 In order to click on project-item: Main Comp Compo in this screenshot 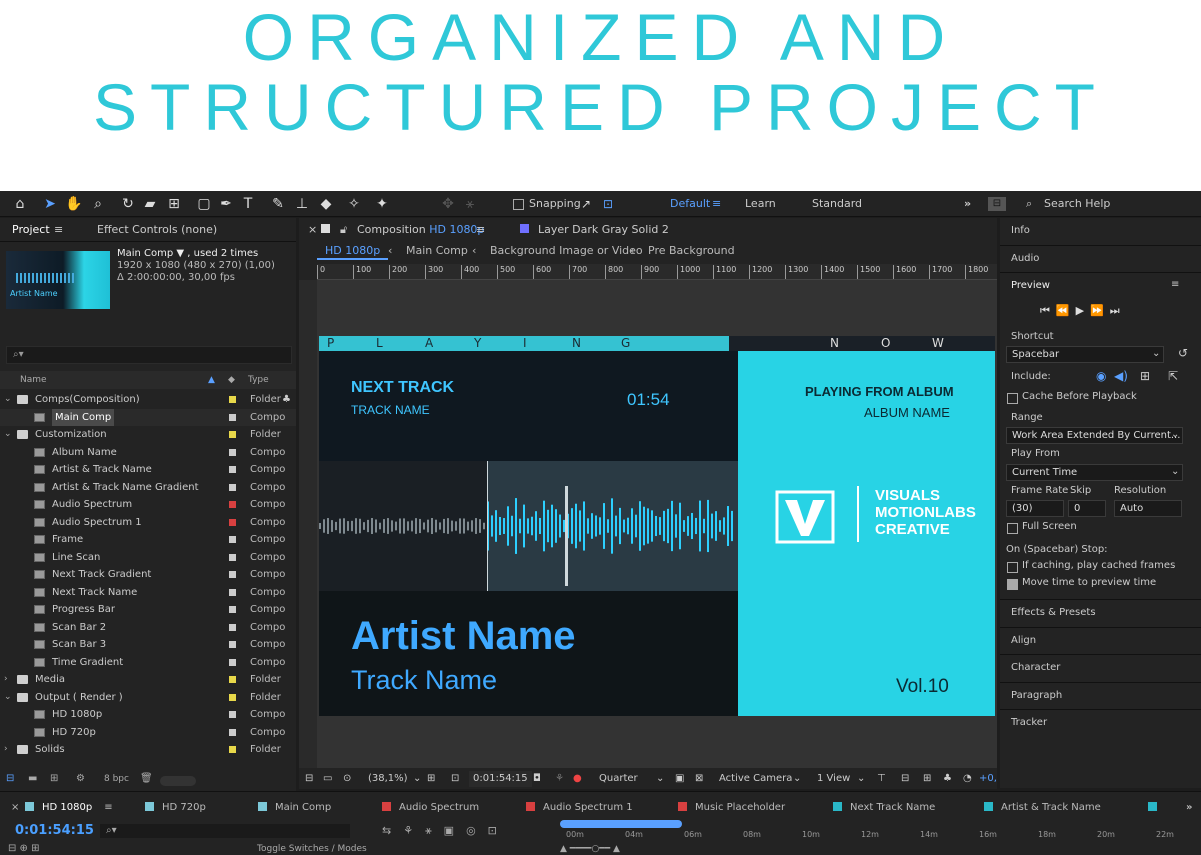, I will do `click(148, 417)`.